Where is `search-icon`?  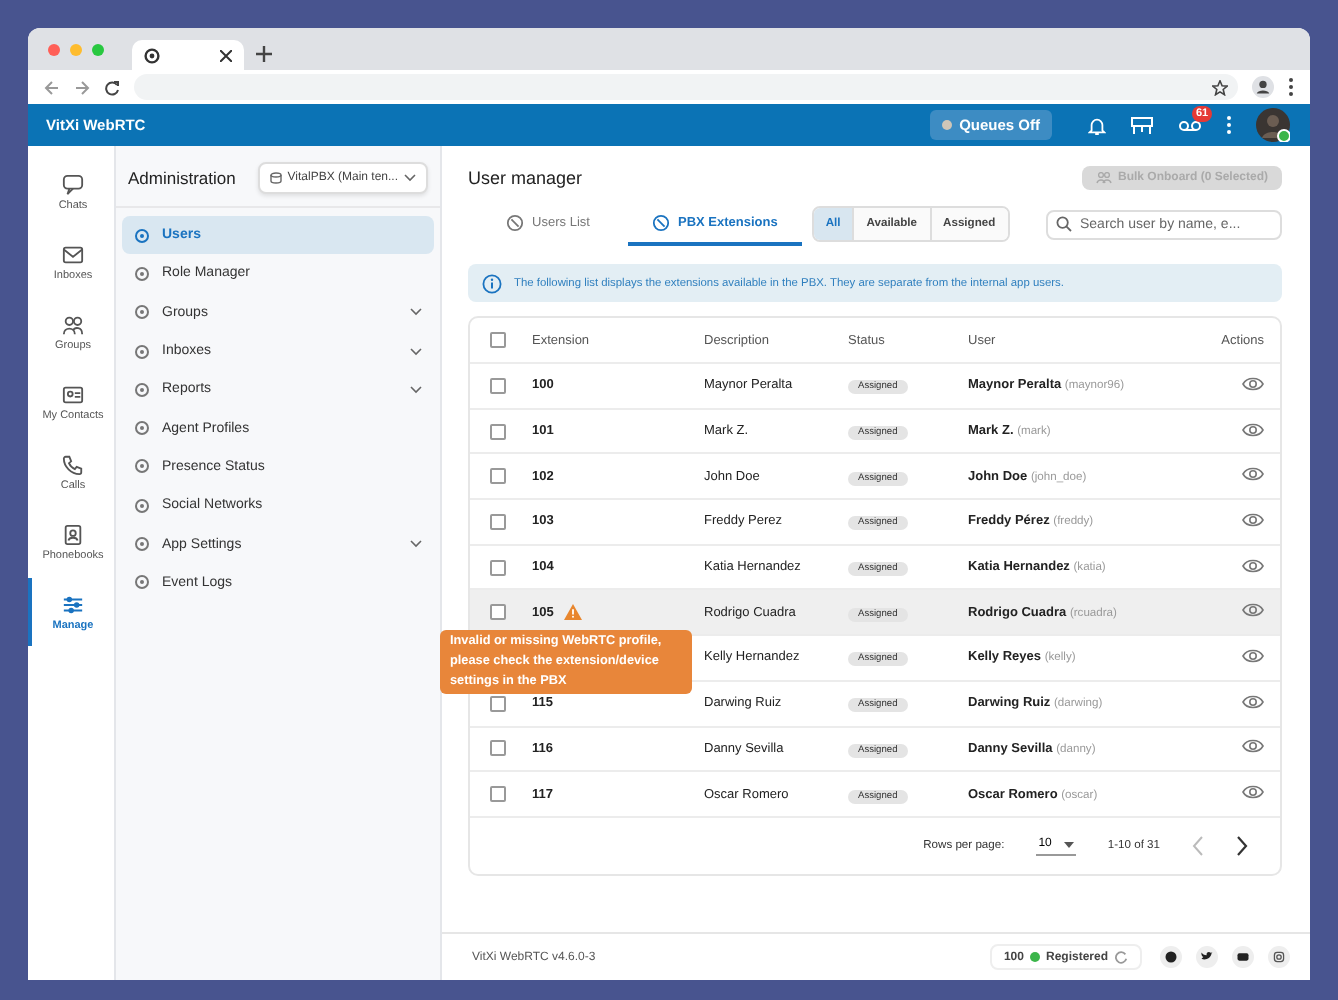 search-icon is located at coordinates (1064, 224).